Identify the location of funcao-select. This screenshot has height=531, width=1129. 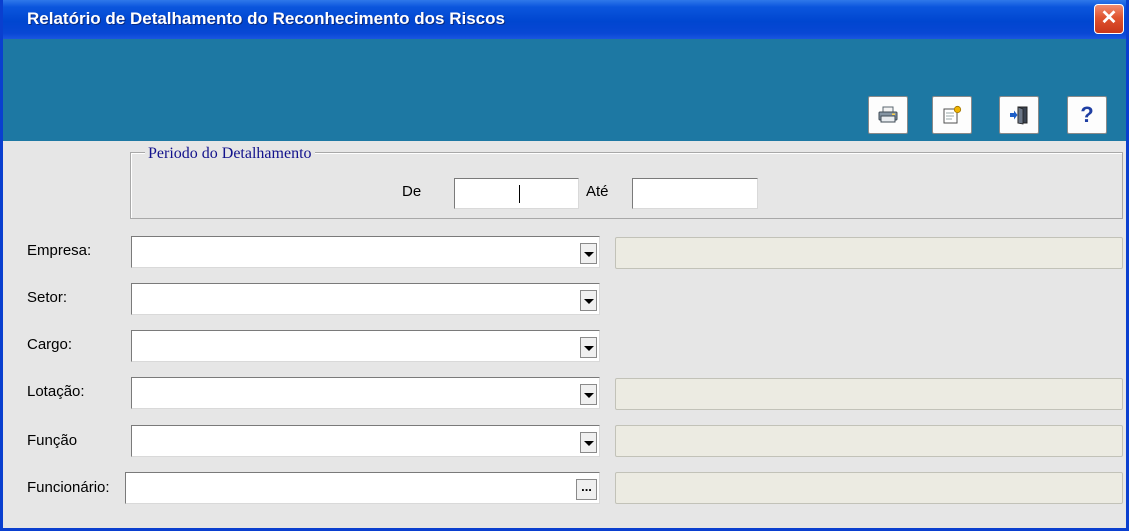
(365, 441).